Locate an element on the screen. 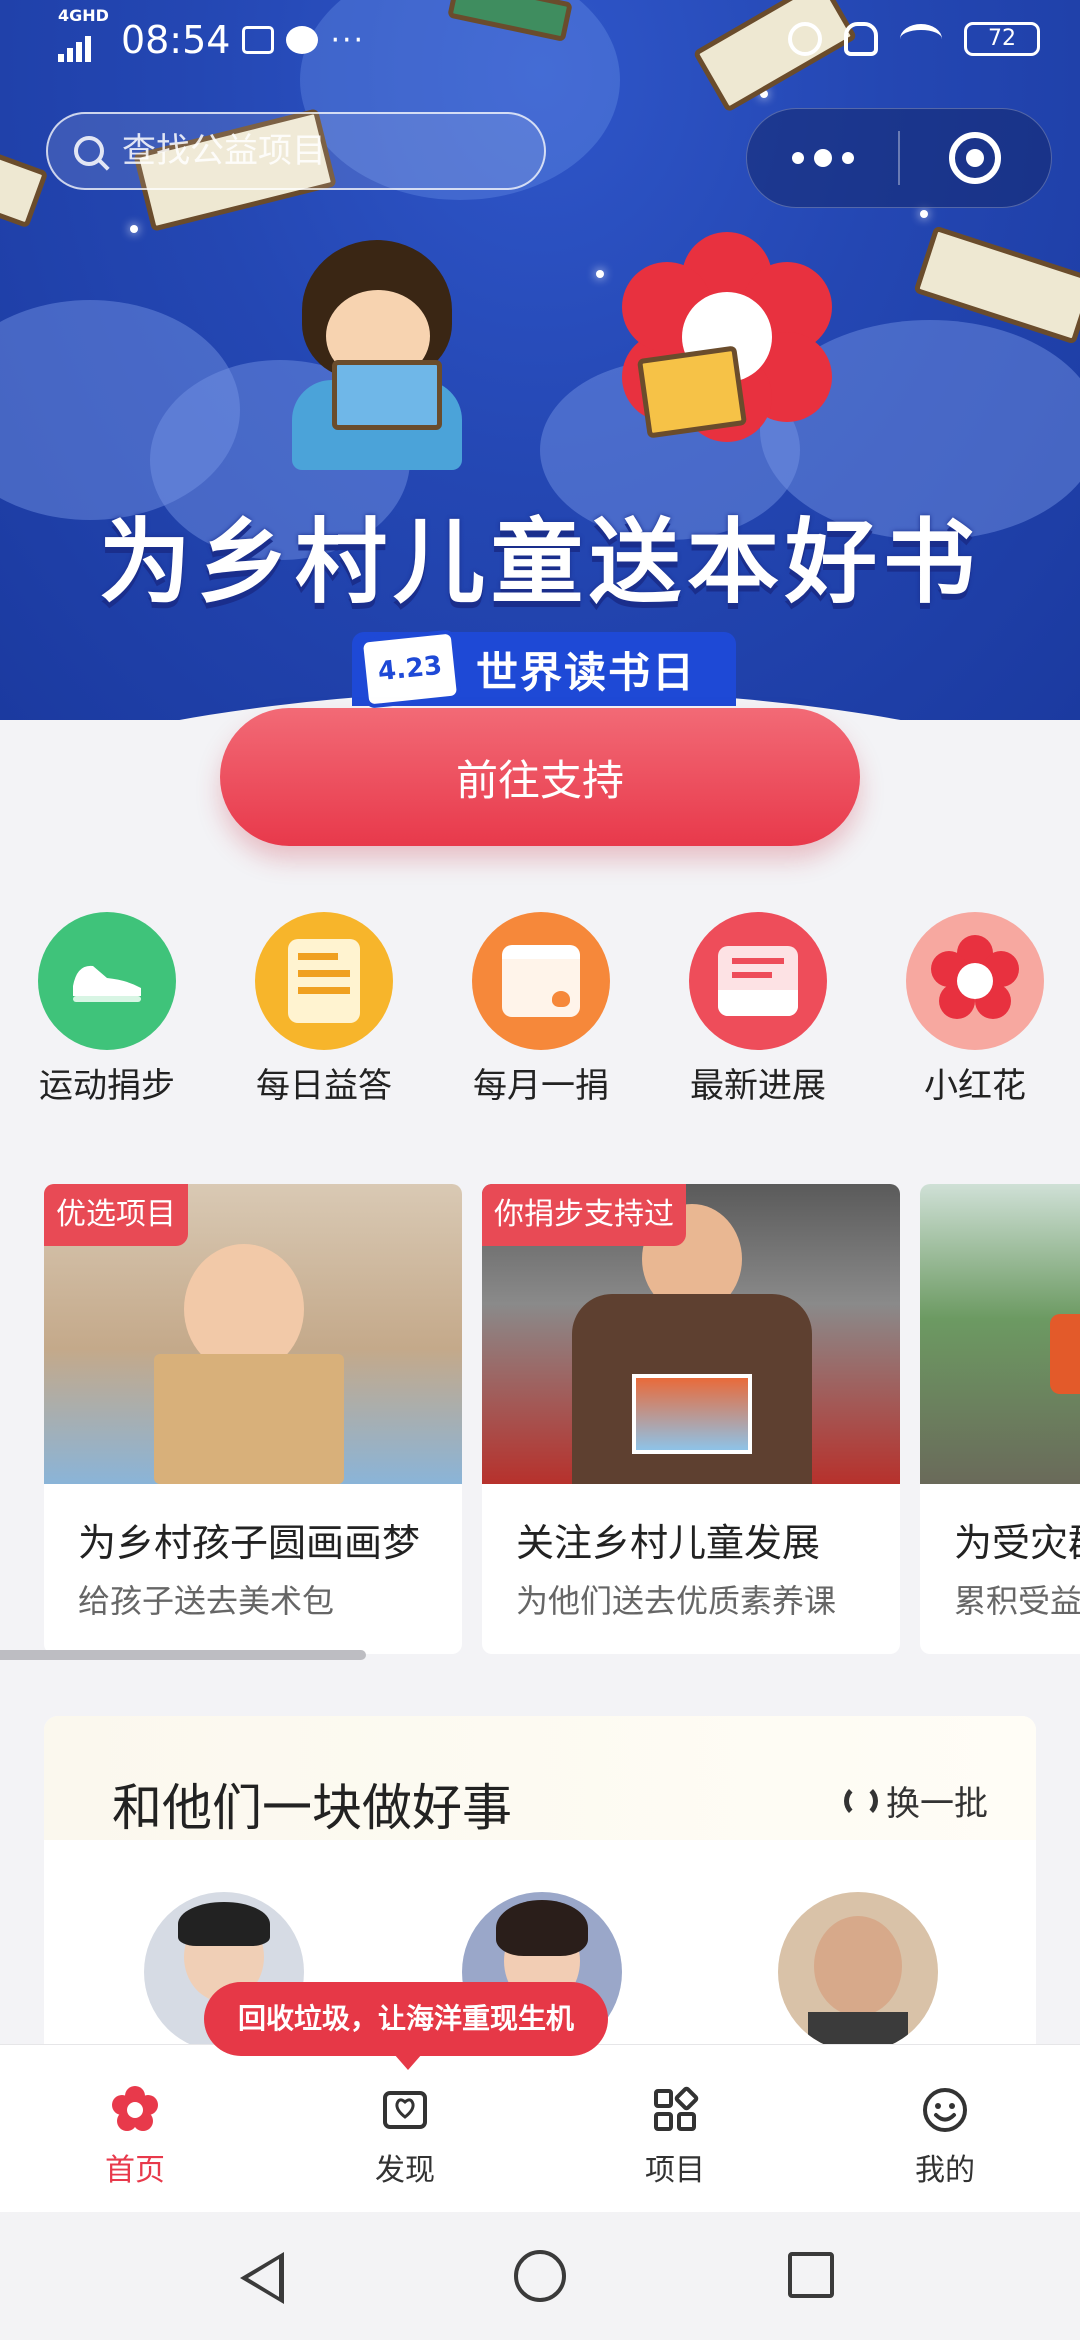 The image size is (1080, 2340). project-card: 优选项目 为乡村孩子圆画画梦 给孩子送去美术包 is located at coordinates (253, 1419).